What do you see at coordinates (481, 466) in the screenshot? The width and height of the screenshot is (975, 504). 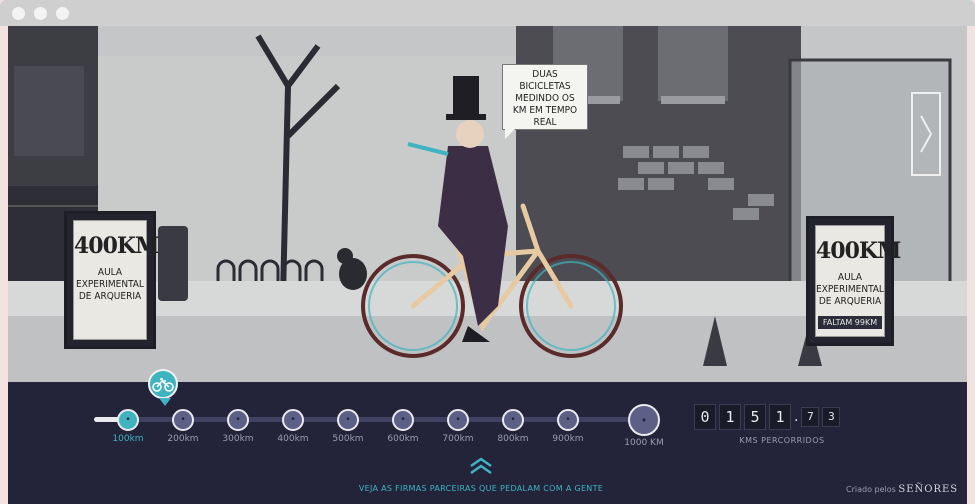 I see `double-chevron-up-icon` at bounding box center [481, 466].